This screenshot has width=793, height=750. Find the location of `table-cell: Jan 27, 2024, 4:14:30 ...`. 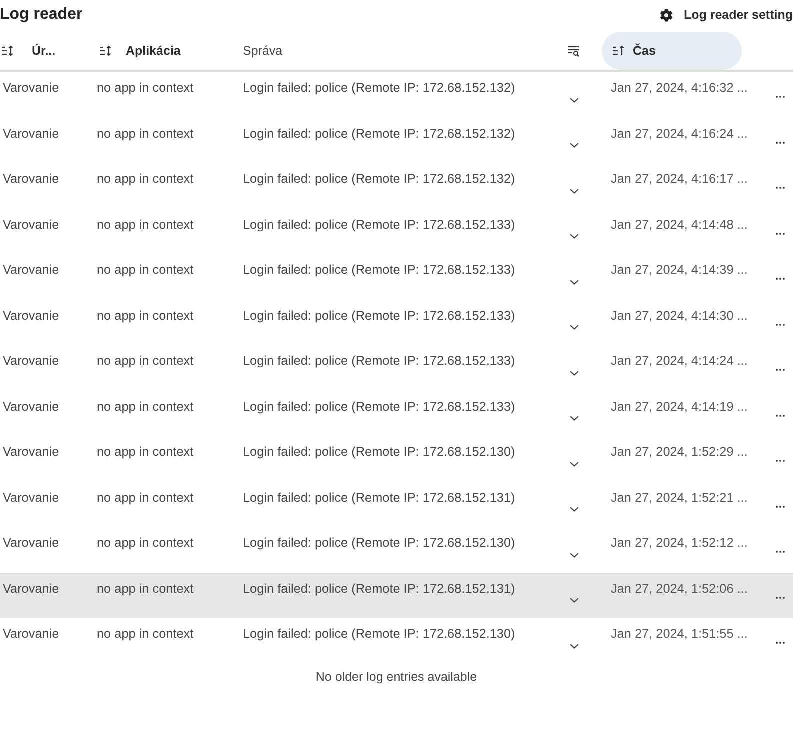

table-cell: Jan 27, 2024, 4:14:30 ... is located at coordinates (679, 316).